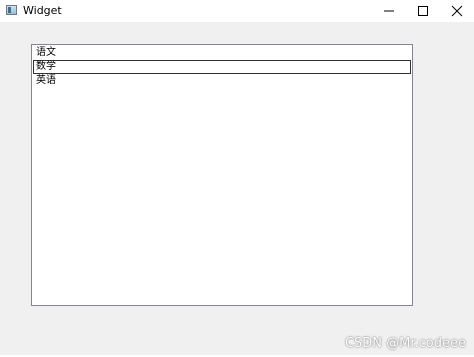 The width and height of the screenshot is (474, 357). I want to click on list-item: 英语, so click(222, 81).